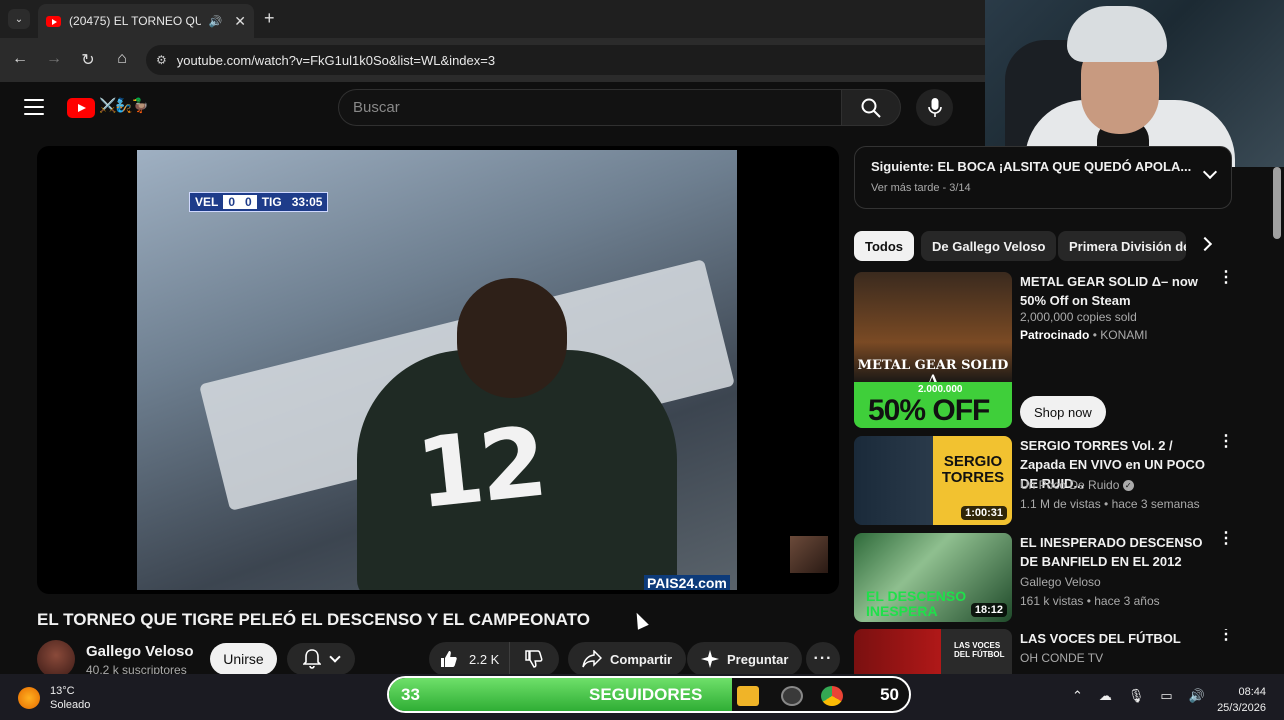 Image resolution: width=1284 pixels, height=720 pixels. What do you see at coordinates (1197, 696) in the screenshot?
I see `volume-icon: 🔊` at bounding box center [1197, 696].